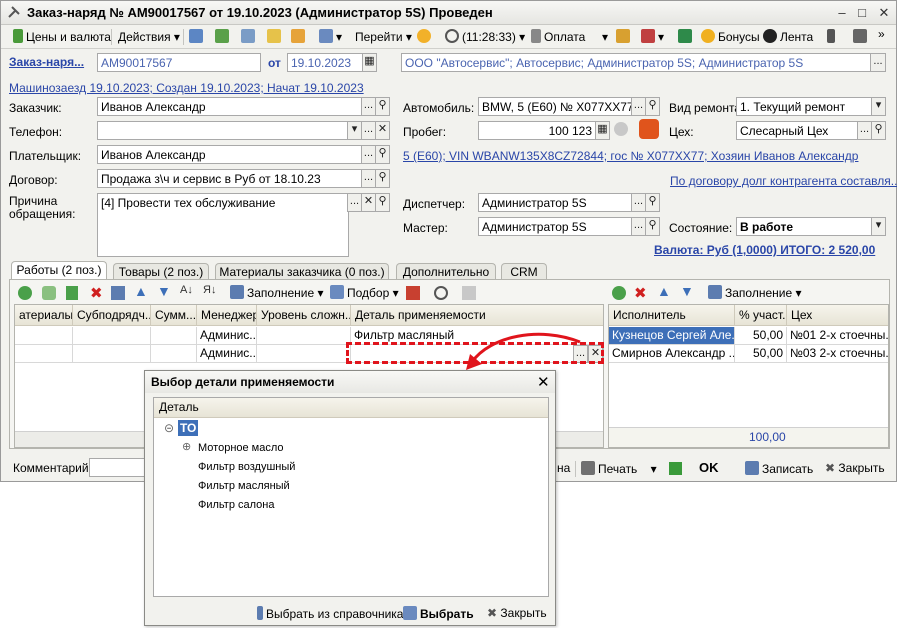  What do you see at coordinates (302, 271) in the screenshot?
I see `tab-customer-materials: Материалы заказчика (0 поз.)` at bounding box center [302, 271].